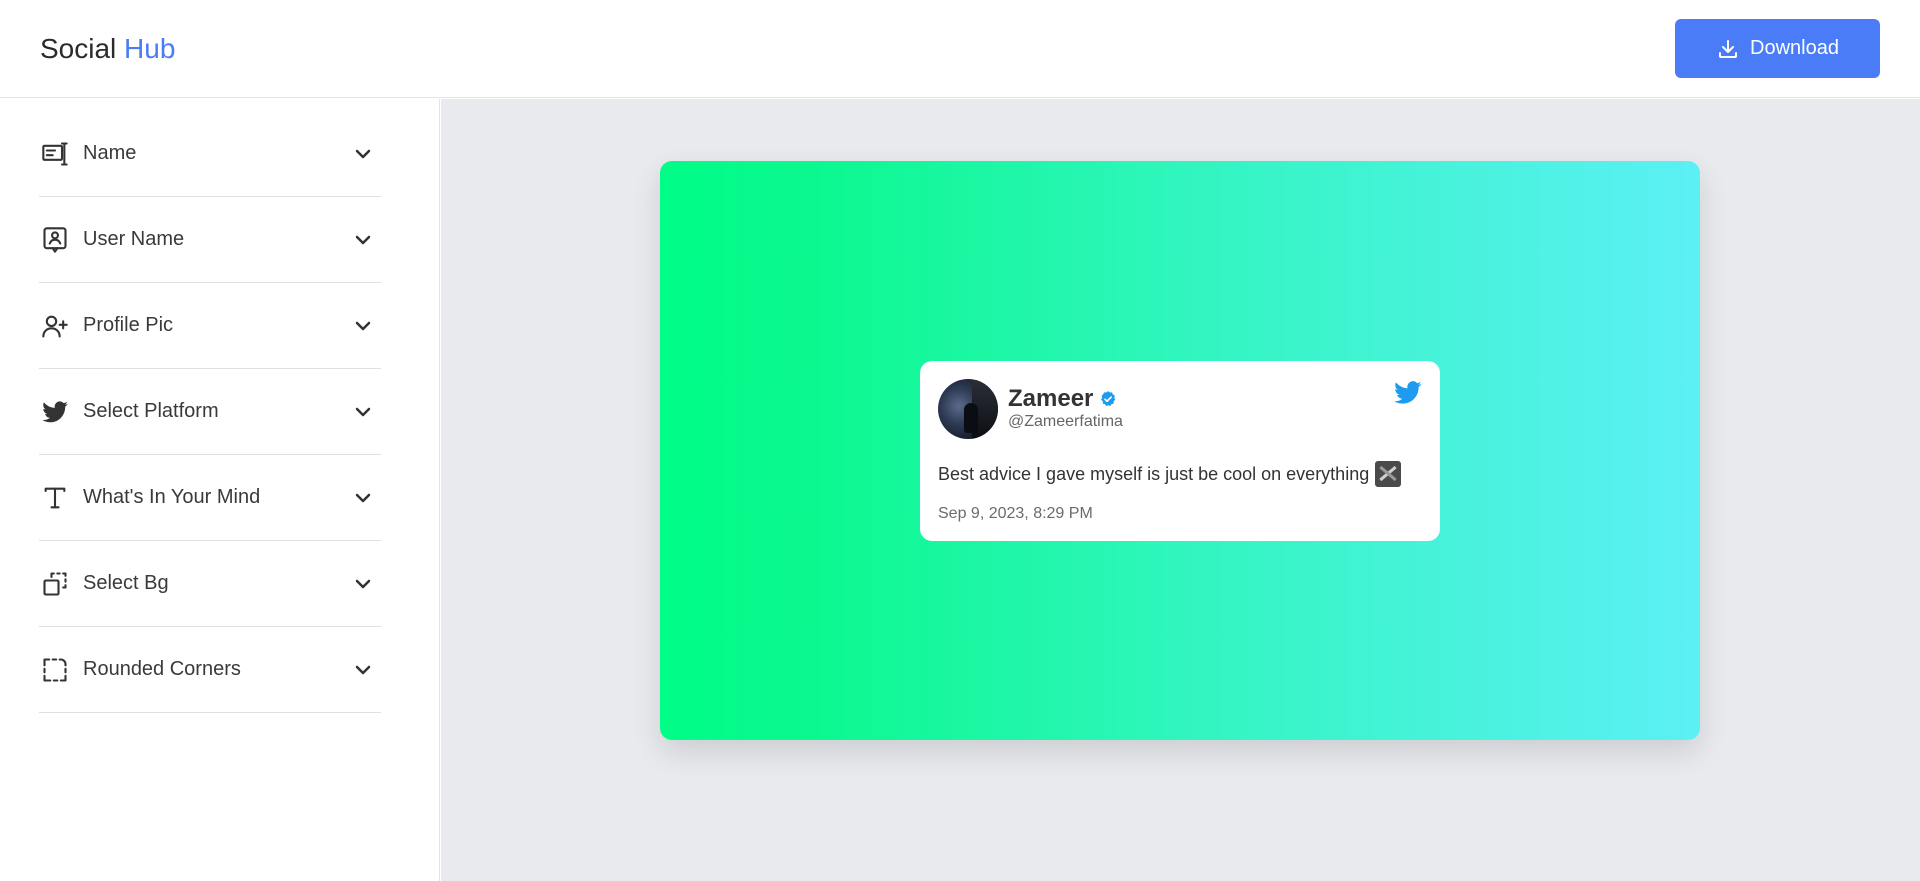 The width and height of the screenshot is (1920, 881). I want to click on sidebar-item-whats-in-your-mind: What's In Your Mind, so click(210, 498).